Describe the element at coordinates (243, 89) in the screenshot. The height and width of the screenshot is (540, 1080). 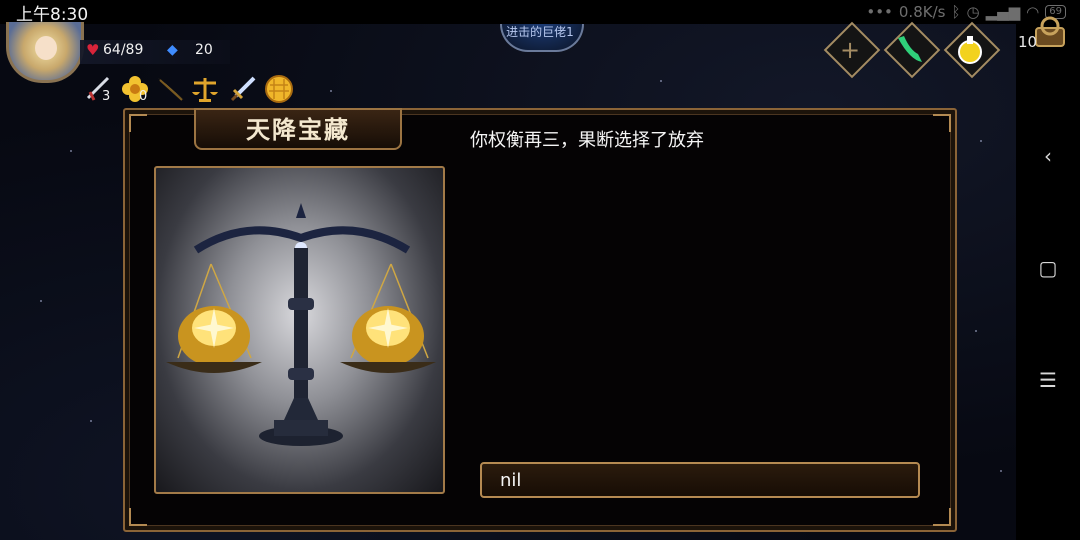
I see `sword-icon` at that location.